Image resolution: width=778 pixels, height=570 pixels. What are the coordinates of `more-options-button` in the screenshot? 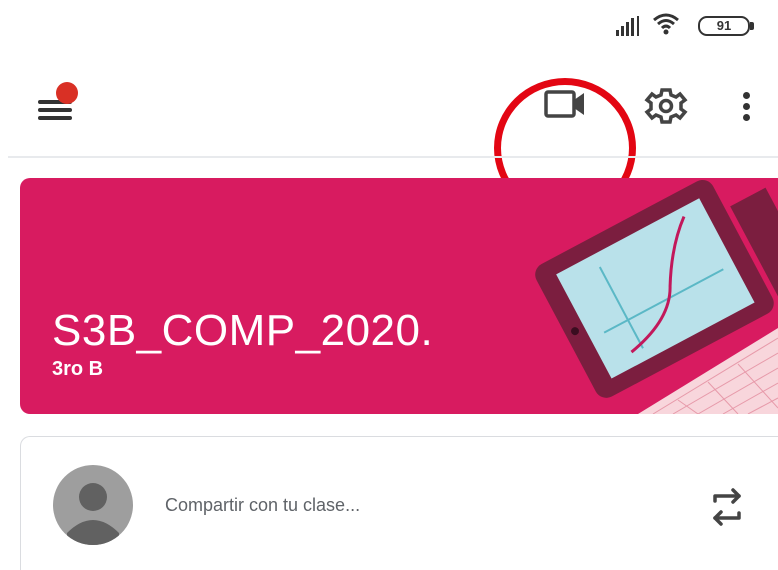 It's located at (747, 106).